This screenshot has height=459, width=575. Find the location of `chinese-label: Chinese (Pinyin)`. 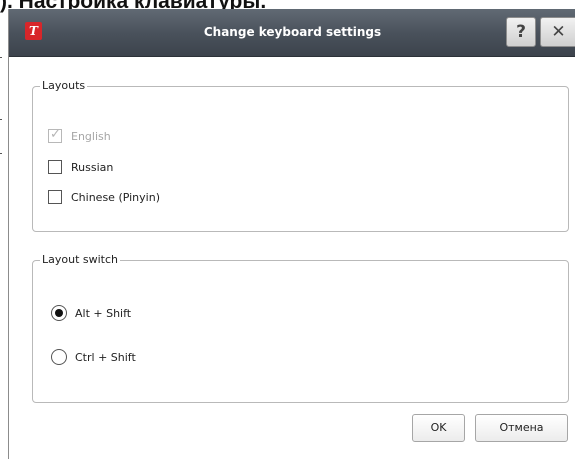

chinese-label: Chinese (Pinyin) is located at coordinates (115, 197).